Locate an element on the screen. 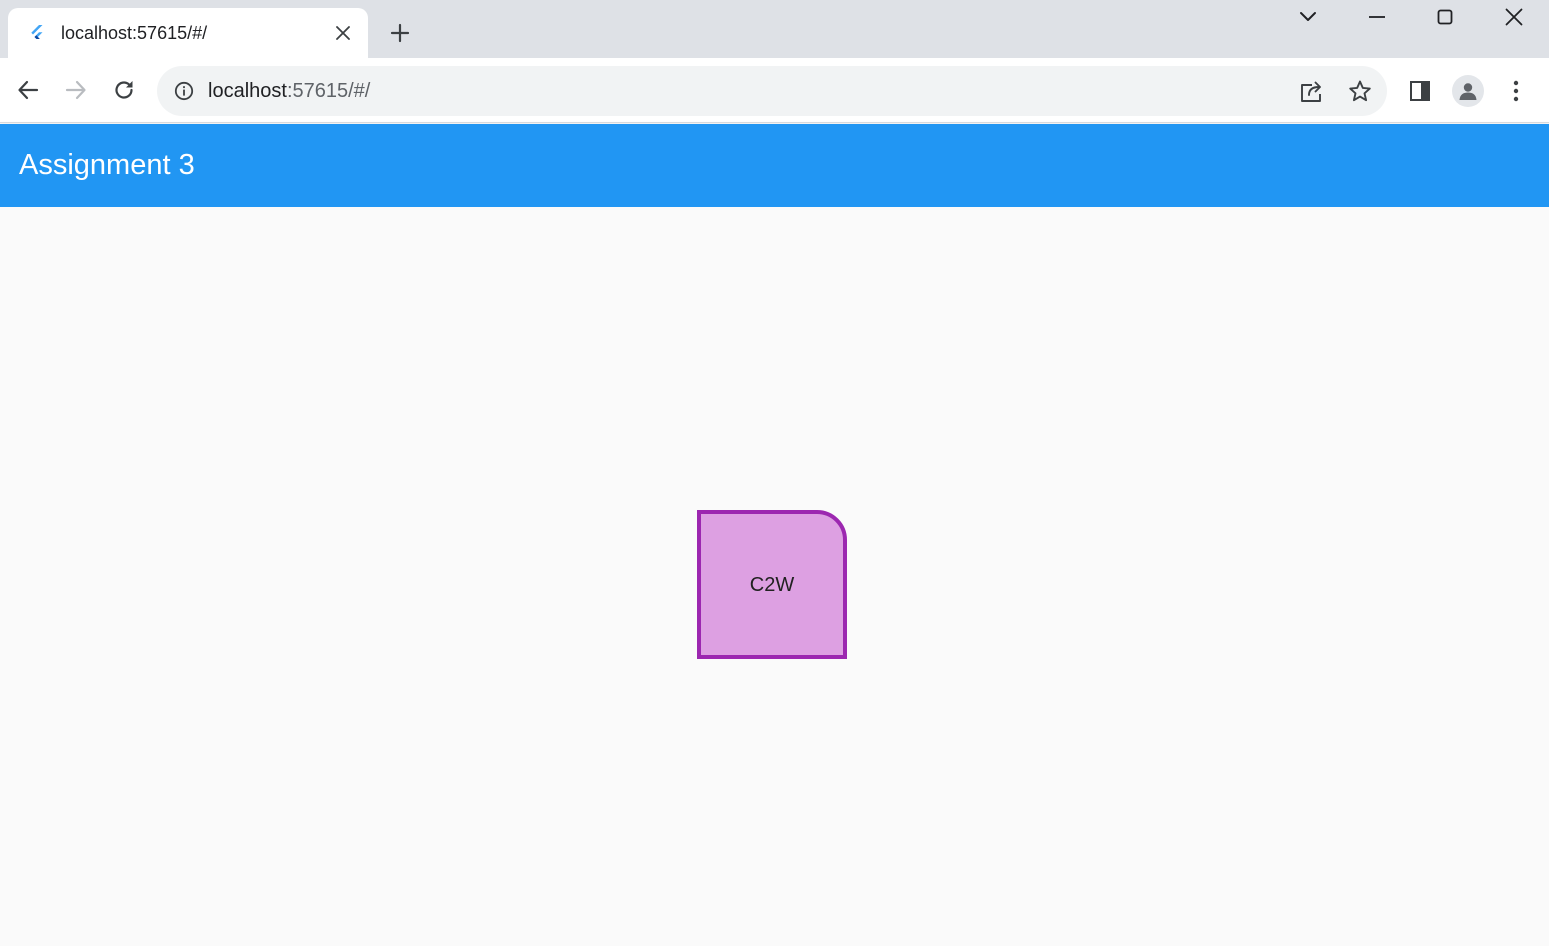 The image size is (1549, 946). close-icon is located at coordinates (1514, 17).